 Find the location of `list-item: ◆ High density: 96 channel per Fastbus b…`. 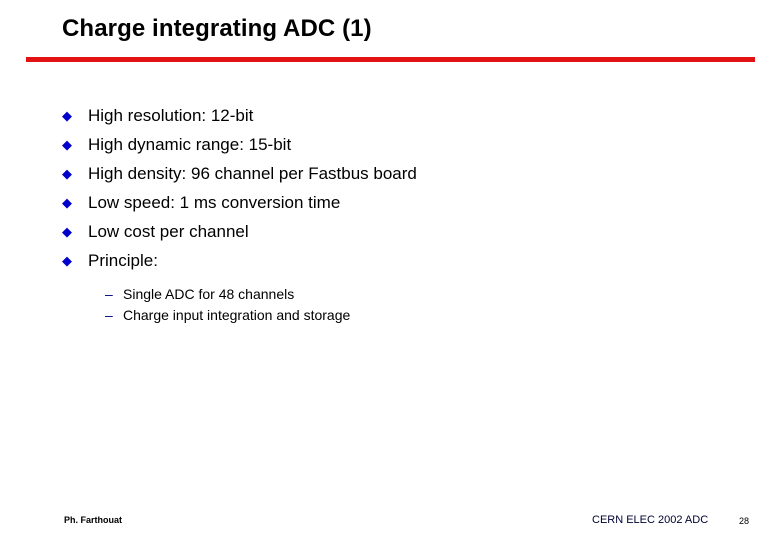

list-item: ◆ High density: 96 channel per Fastbus b… is located at coordinates (412, 173).